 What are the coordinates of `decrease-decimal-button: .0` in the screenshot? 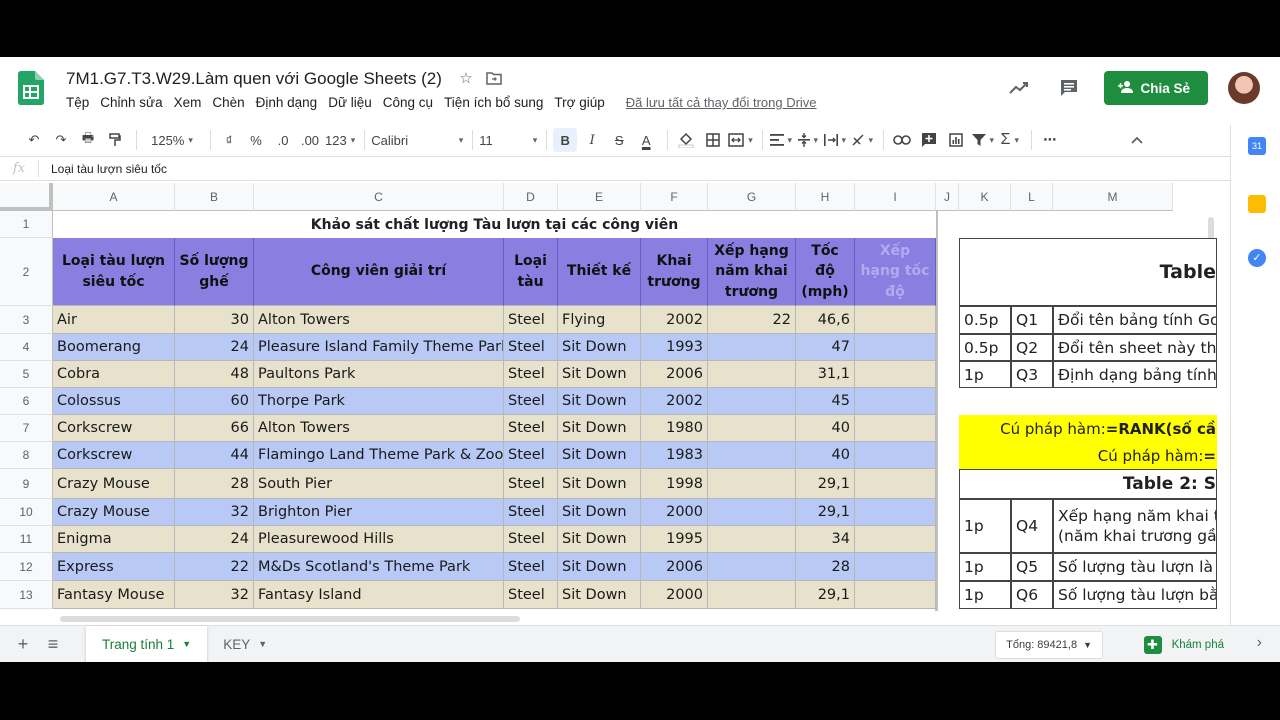 It's located at (283, 140).